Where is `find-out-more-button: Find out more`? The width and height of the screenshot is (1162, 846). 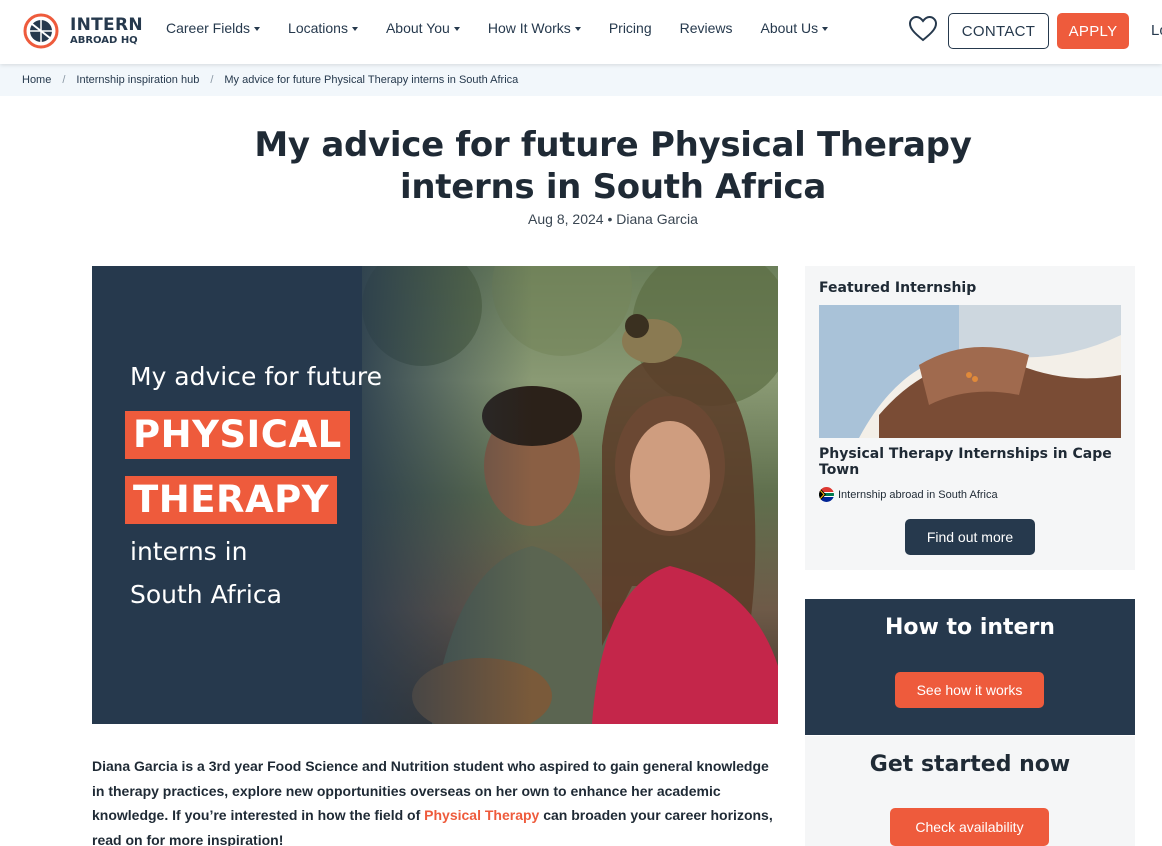
find-out-more-button: Find out more is located at coordinates (970, 537).